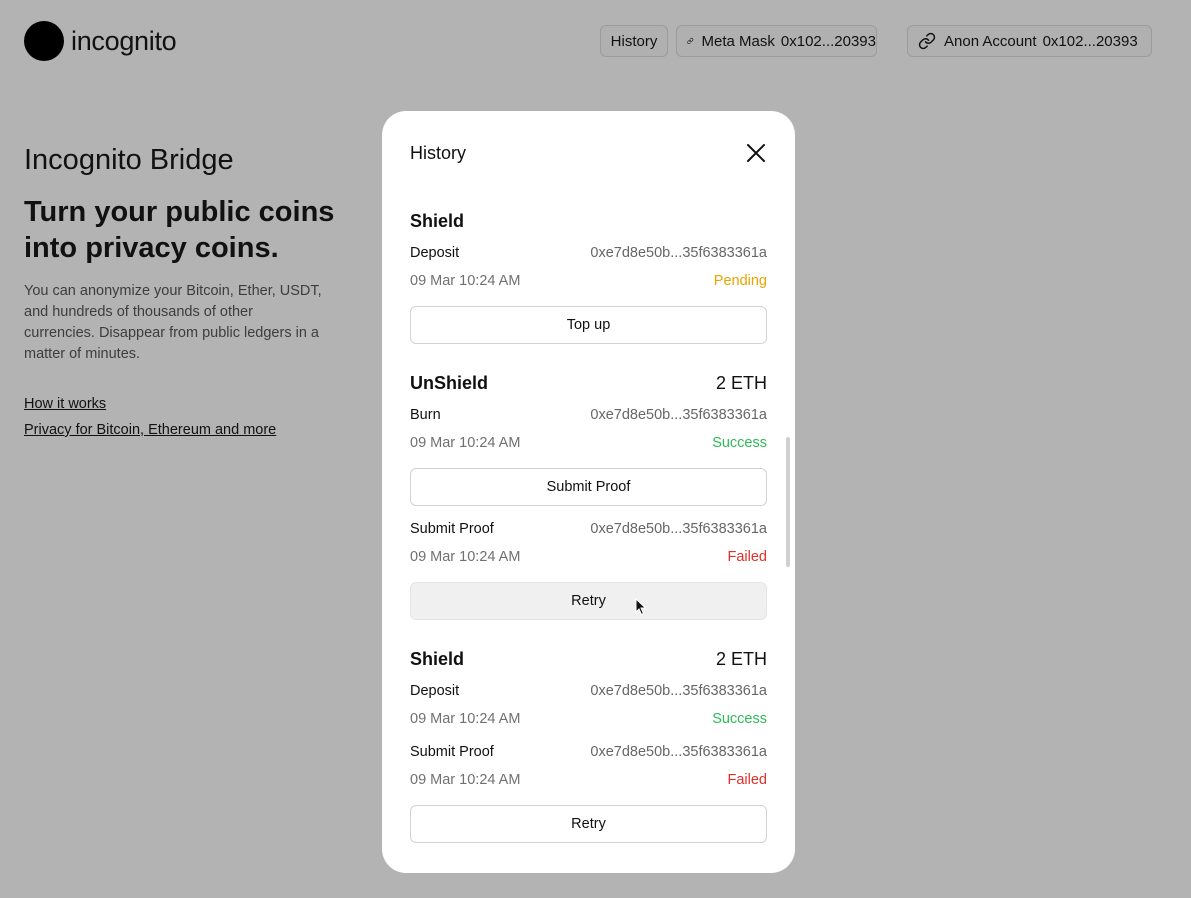 This screenshot has height=898, width=1191. What do you see at coordinates (1090, 41) in the screenshot?
I see `anon-address: 0x102...20393` at bounding box center [1090, 41].